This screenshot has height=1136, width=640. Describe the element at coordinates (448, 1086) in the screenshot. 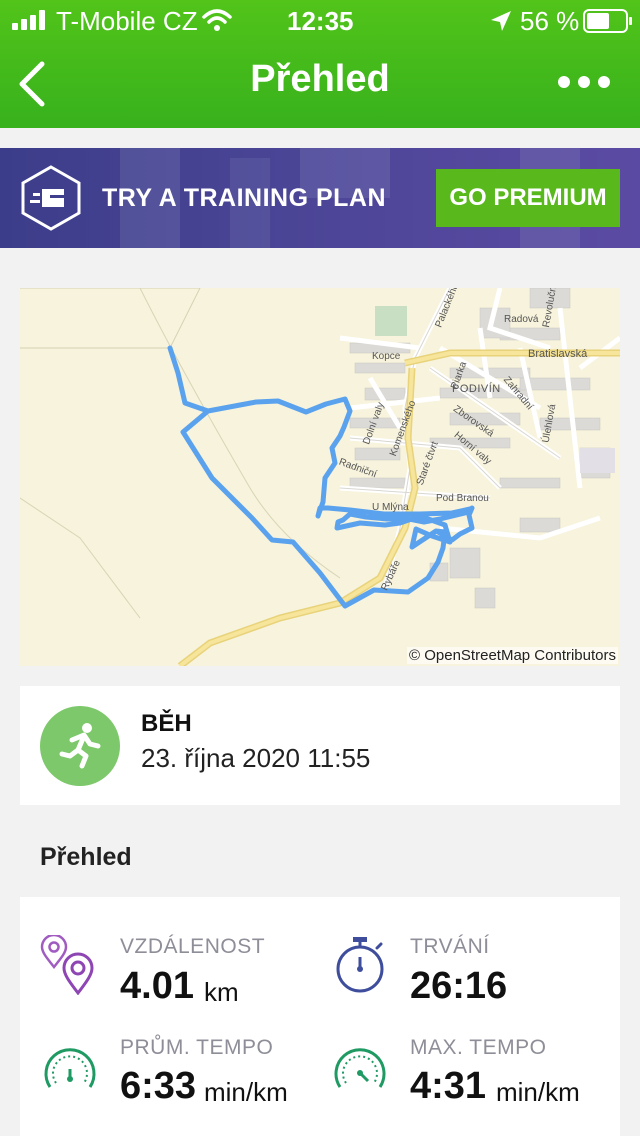

I see `max-pace-value: 4:31` at that location.